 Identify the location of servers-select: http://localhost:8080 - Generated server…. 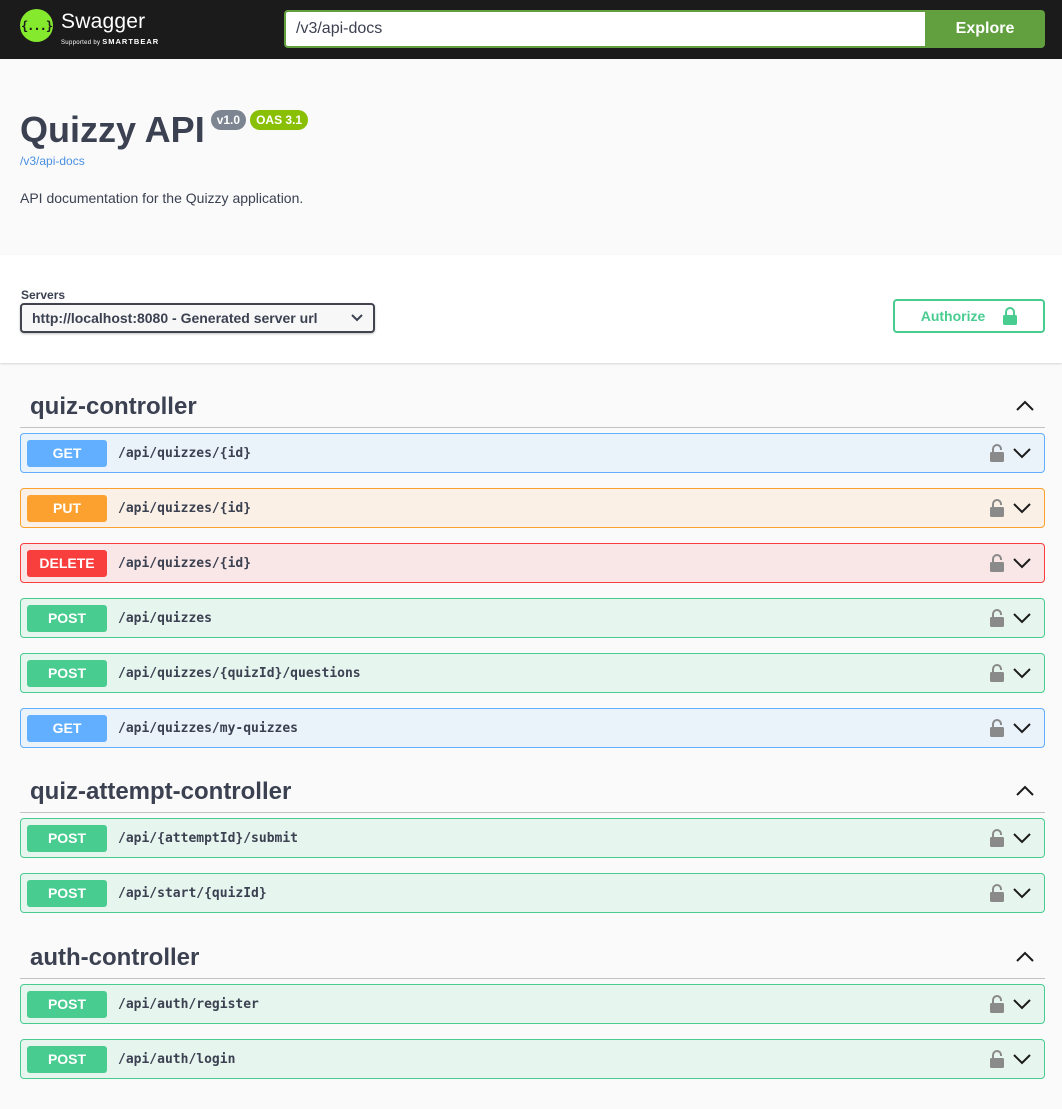
(197, 318).